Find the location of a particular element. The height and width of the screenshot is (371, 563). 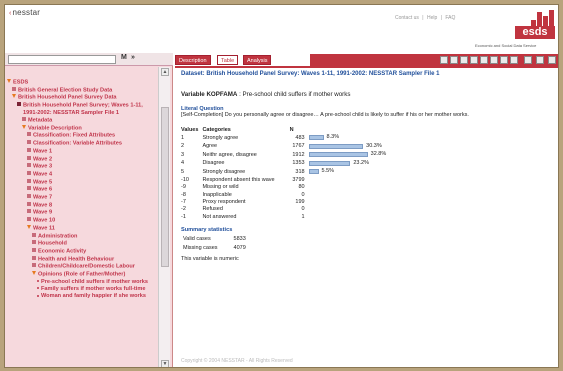

tab-table: Table is located at coordinates (228, 60).